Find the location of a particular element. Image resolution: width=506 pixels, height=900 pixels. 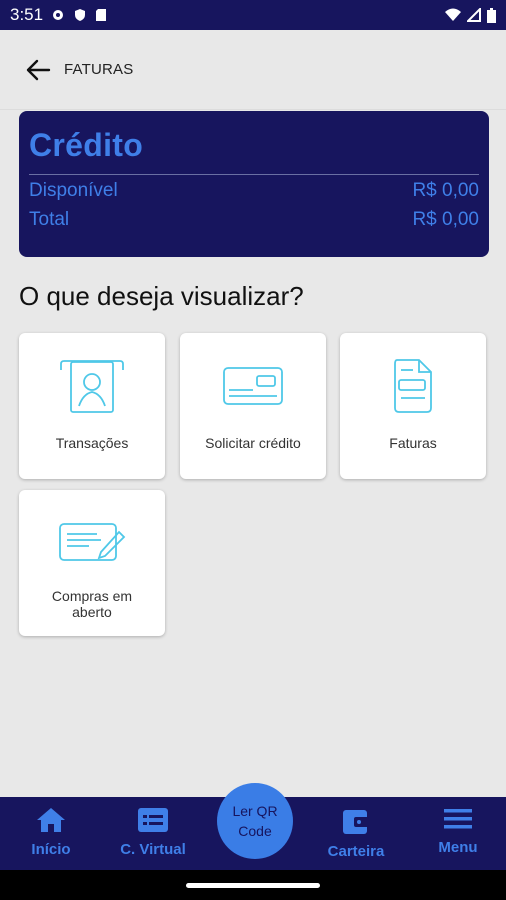

system-navigation-bar is located at coordinates (253, 885).